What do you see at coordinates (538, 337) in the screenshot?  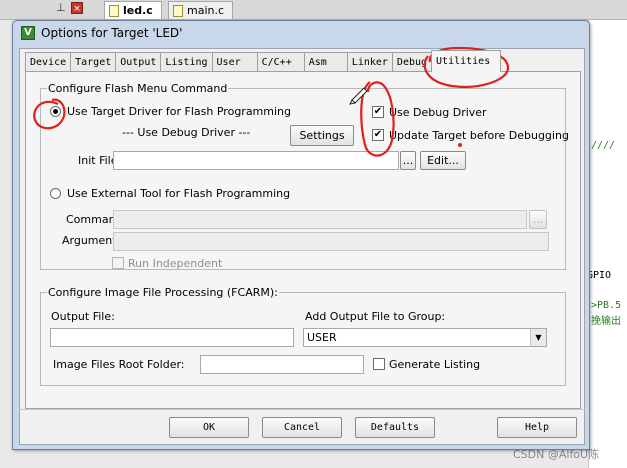 I see `chevron-down-icon: ▼` at bounding box center [538, 337].